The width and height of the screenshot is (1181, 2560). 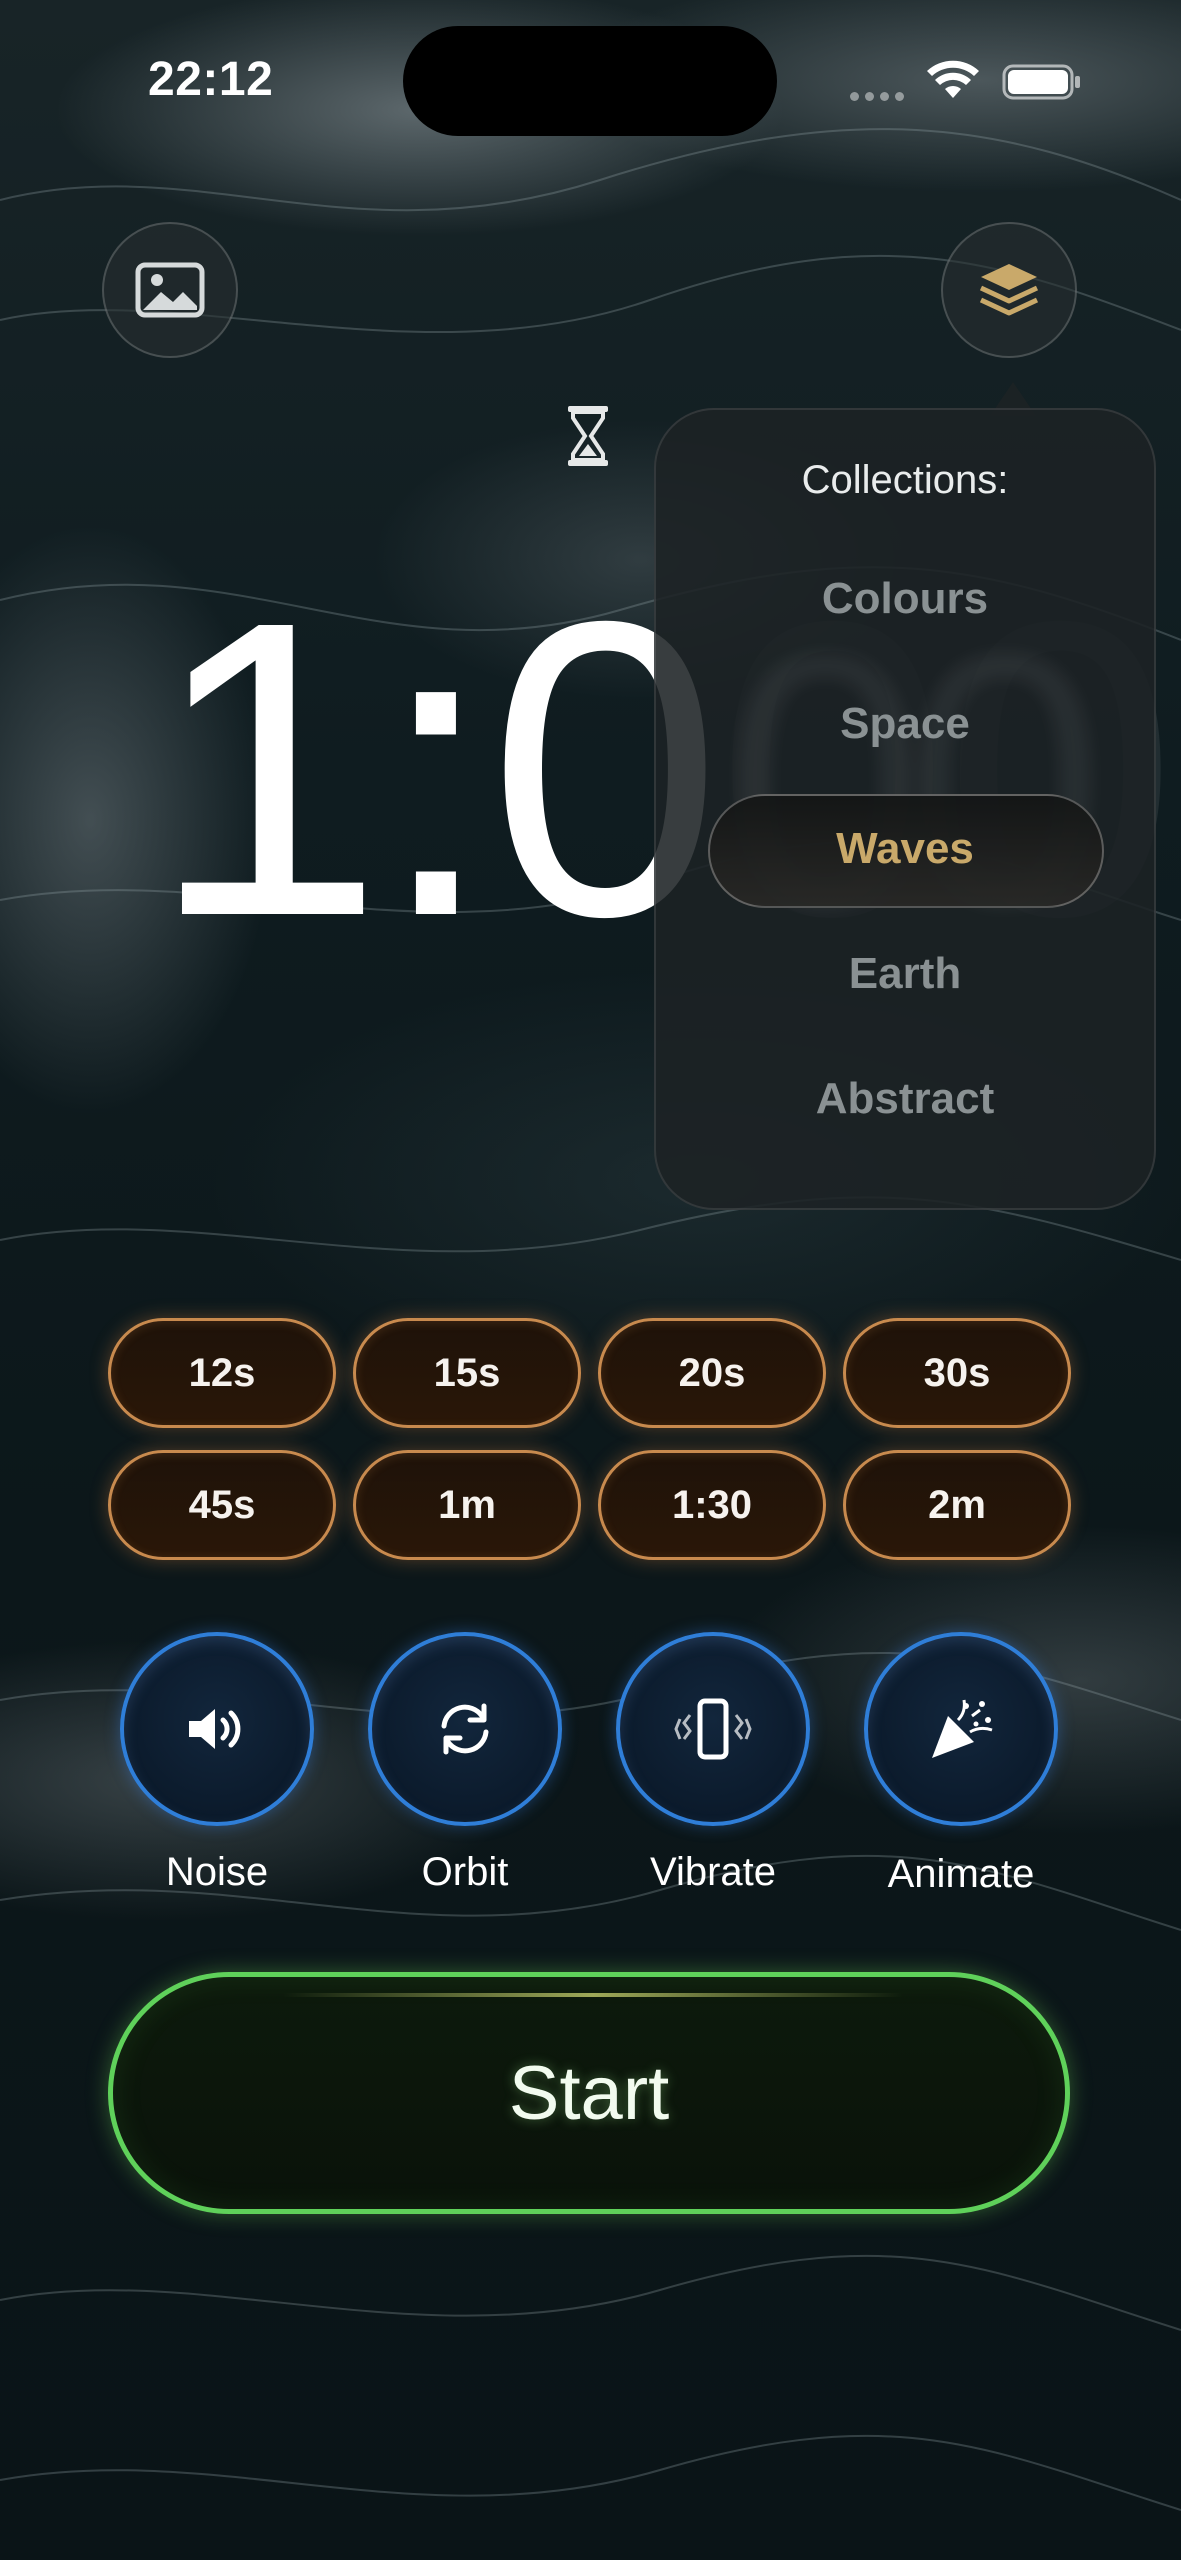 What do you see at coordinates (905, 599) in the screenshot?
I see `collection-item-colours: Colours` at bounding box center [905, 599].